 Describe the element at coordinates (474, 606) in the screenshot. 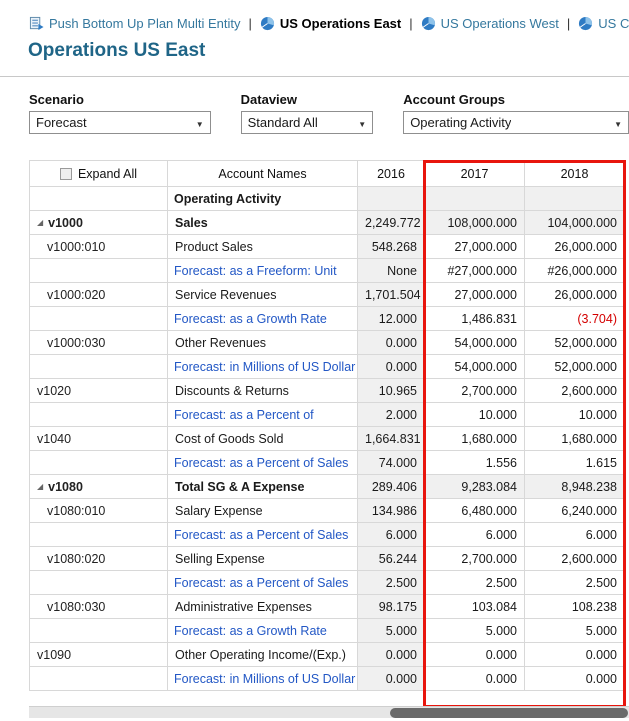

I see `cell-2017: 103.084` at that location.